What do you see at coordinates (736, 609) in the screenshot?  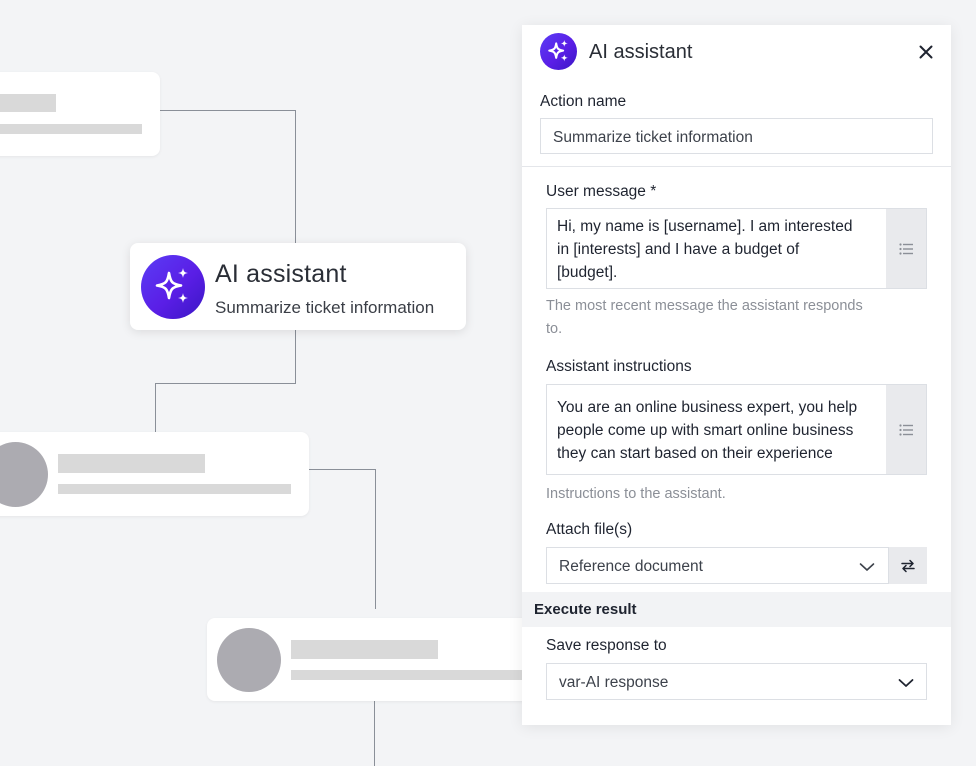 I see `execute-result-section: Execute result` at bounding box center [736, 609].